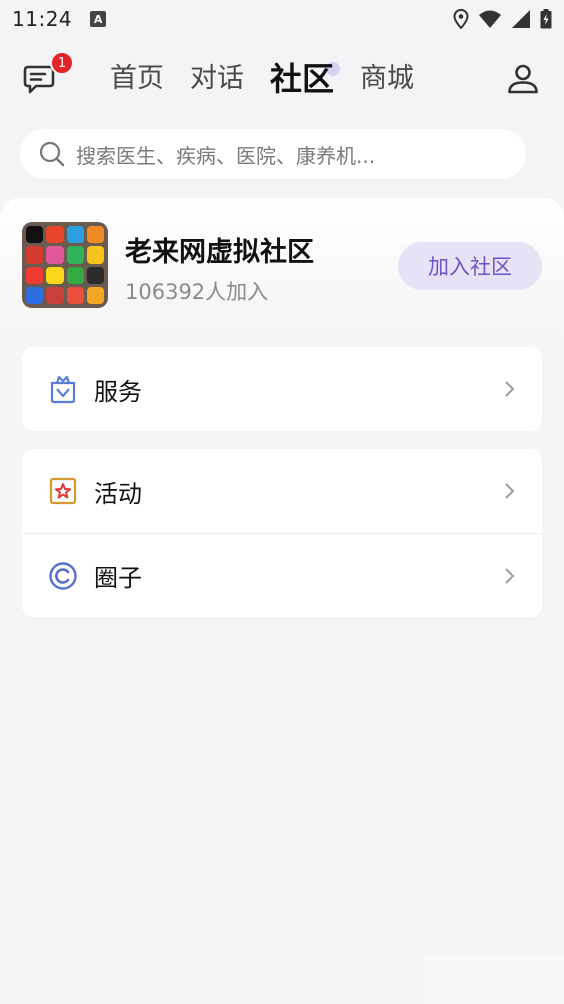  I want to click on tab-chat-label: 对话, so click(217, 78).